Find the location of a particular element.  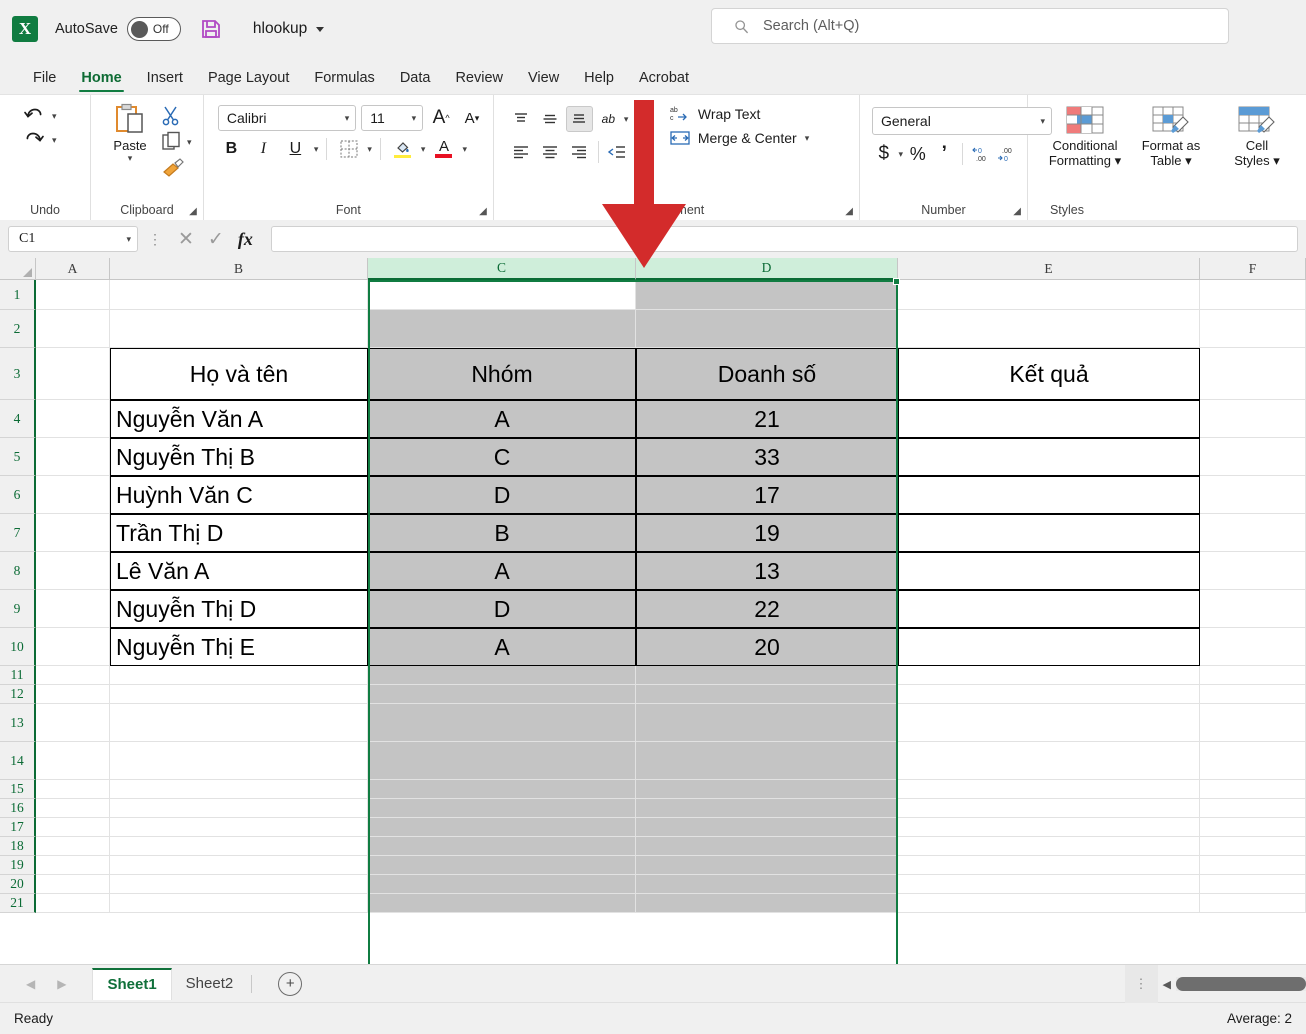

row-header-5: 5 is located at coordinates (18, 457).